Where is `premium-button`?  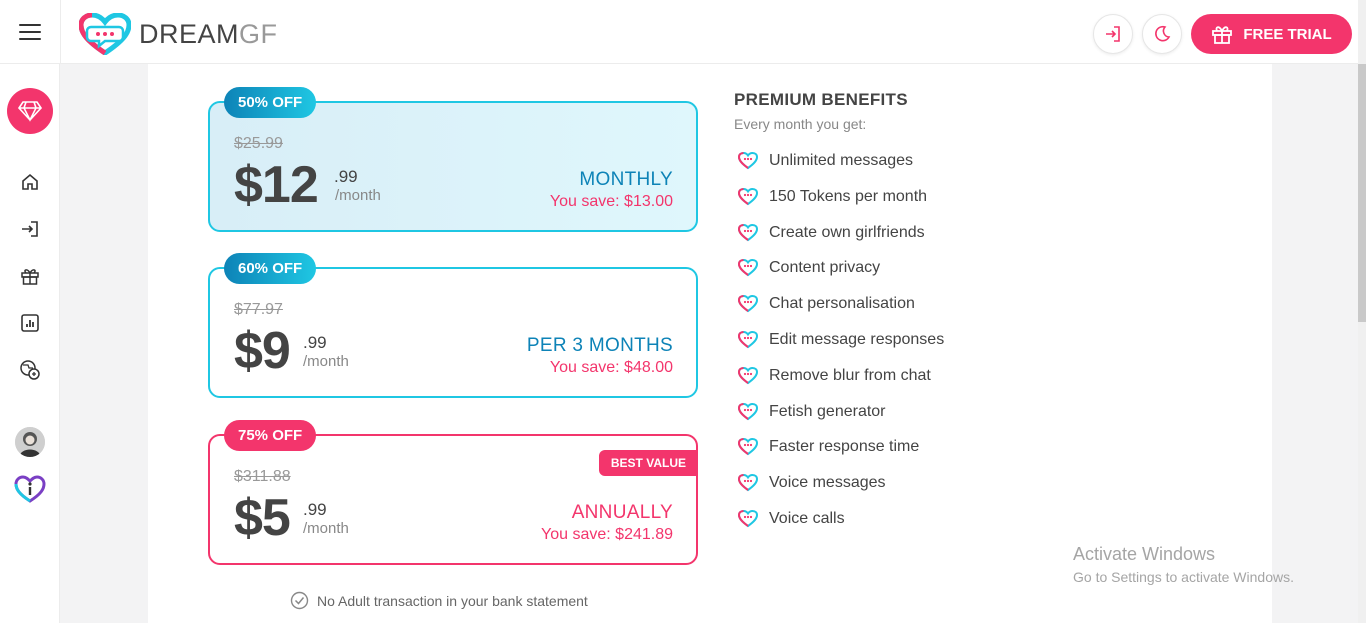 premium-button is located at coordinates (30, 111).